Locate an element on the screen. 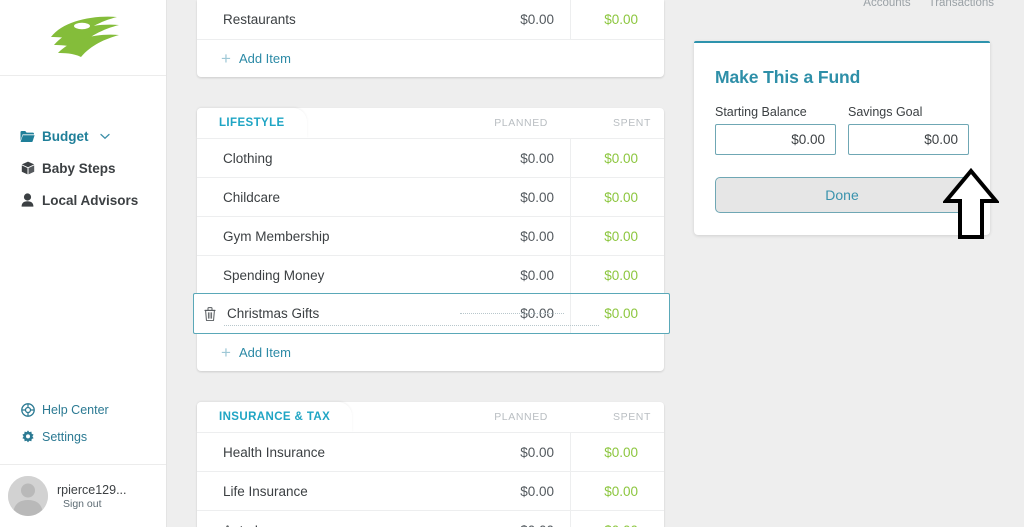 The width and height of the screenshot is (1024, 527). row-name-input: Christmas Gifts is located at coordinates (323, 313).